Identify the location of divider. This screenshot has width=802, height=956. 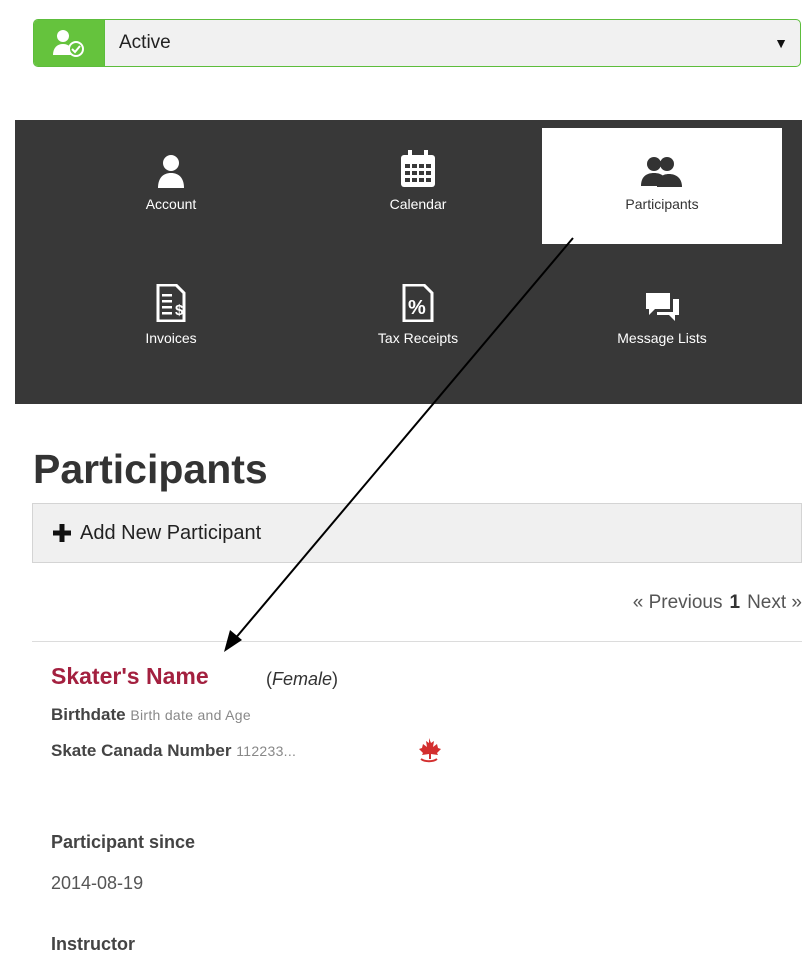
(417, 641).